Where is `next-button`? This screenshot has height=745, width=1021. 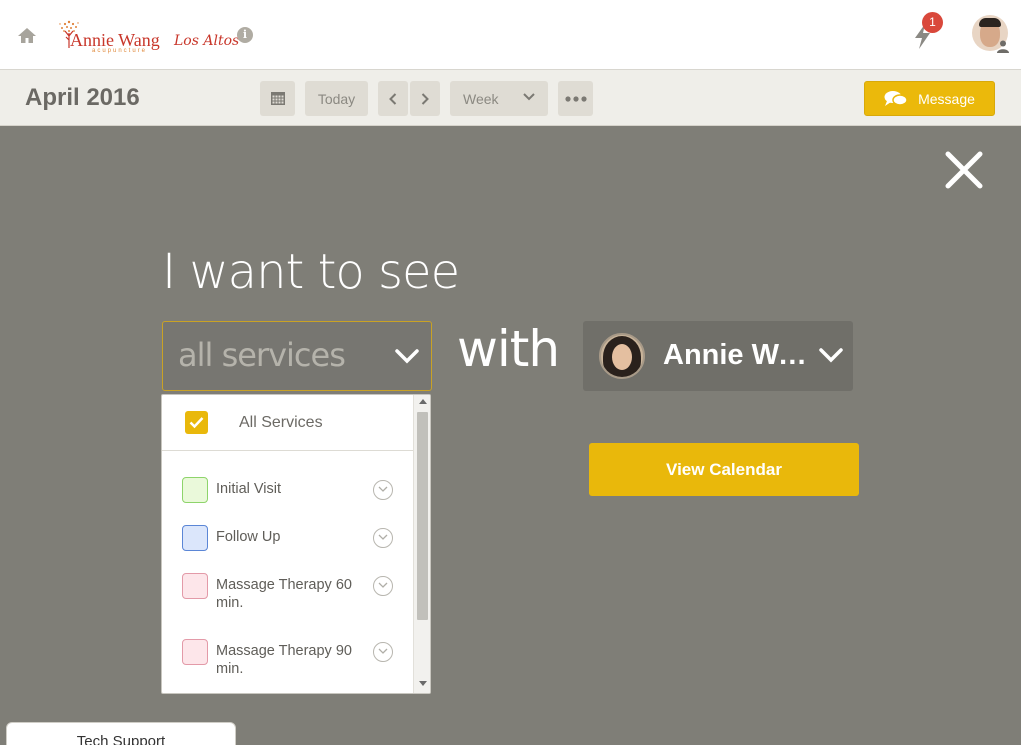 next-button is located at coordinates (425, 98).